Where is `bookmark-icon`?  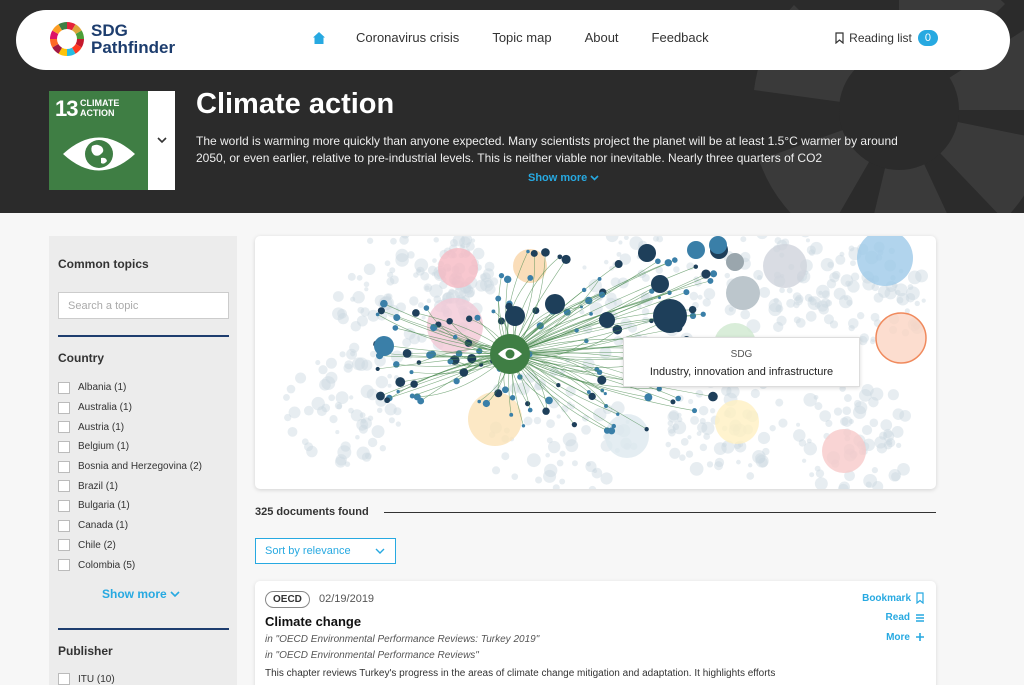
bookmark-icon is located at coordinates (839, 38).